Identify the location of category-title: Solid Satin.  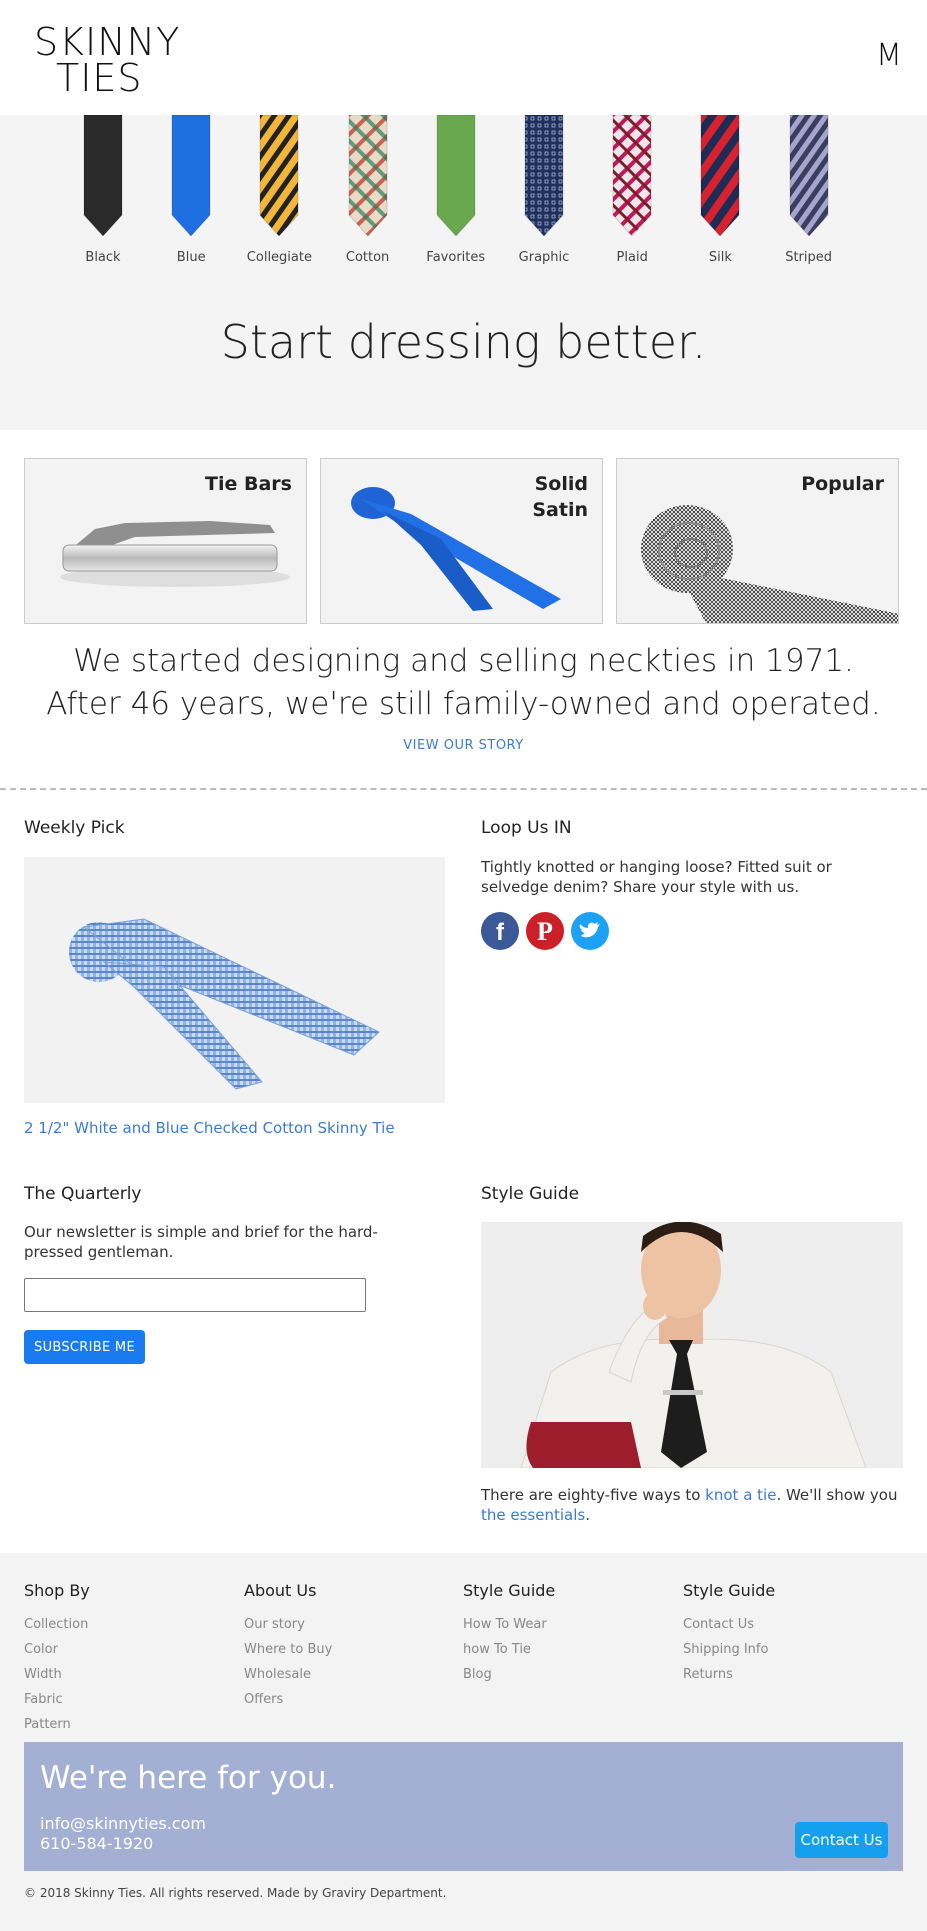
(560, 497).